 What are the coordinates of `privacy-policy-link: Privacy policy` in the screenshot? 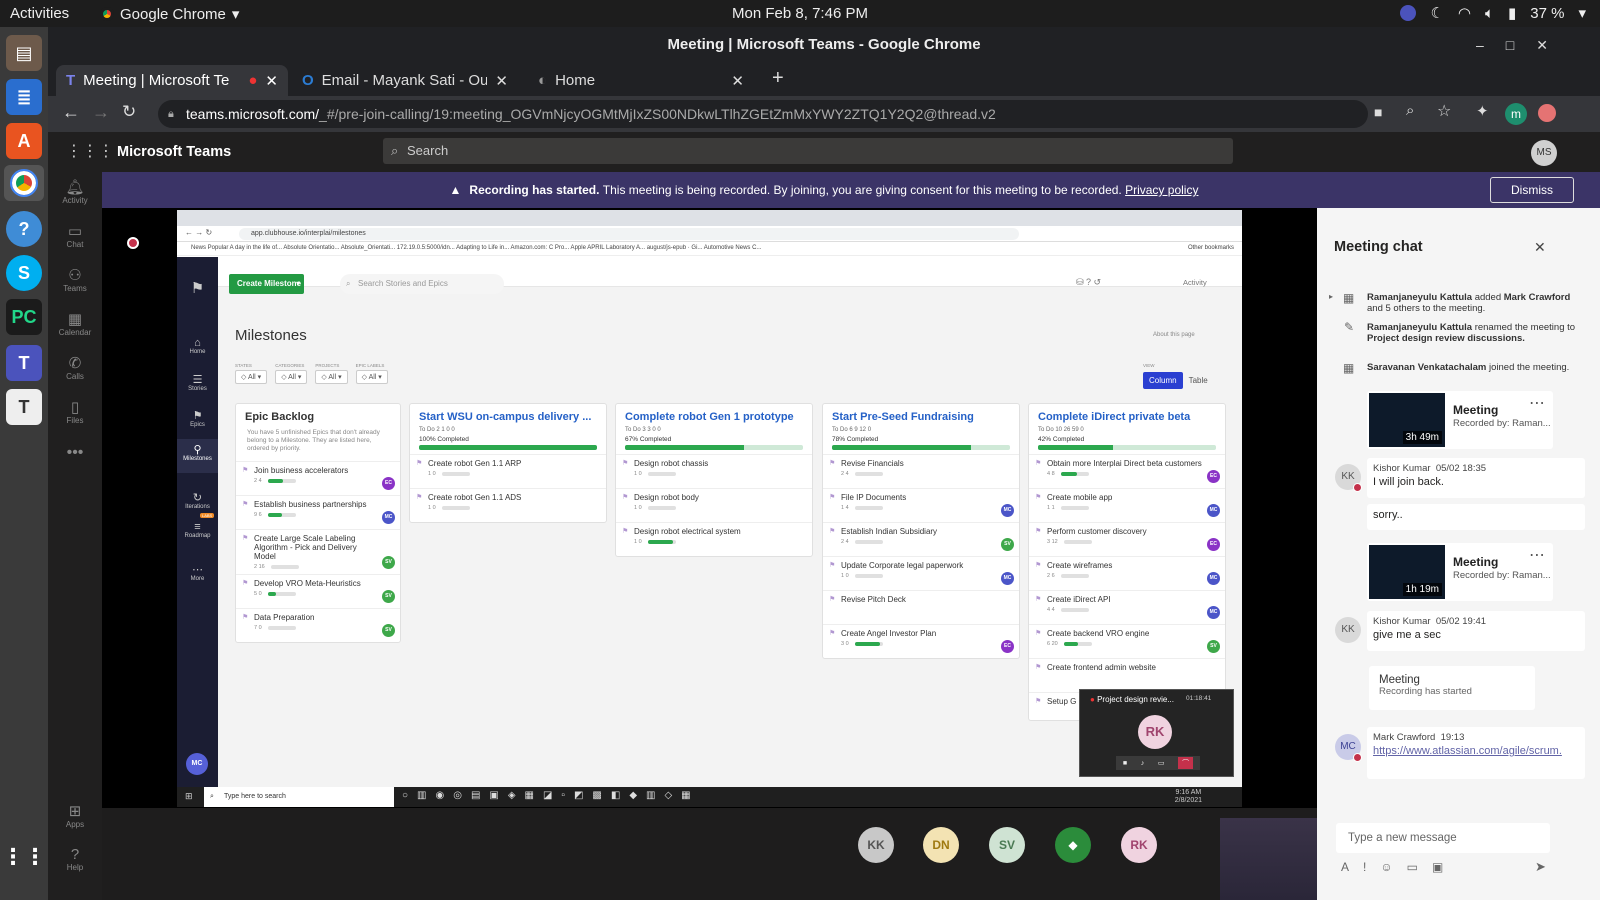 It's located at (1161, 190).